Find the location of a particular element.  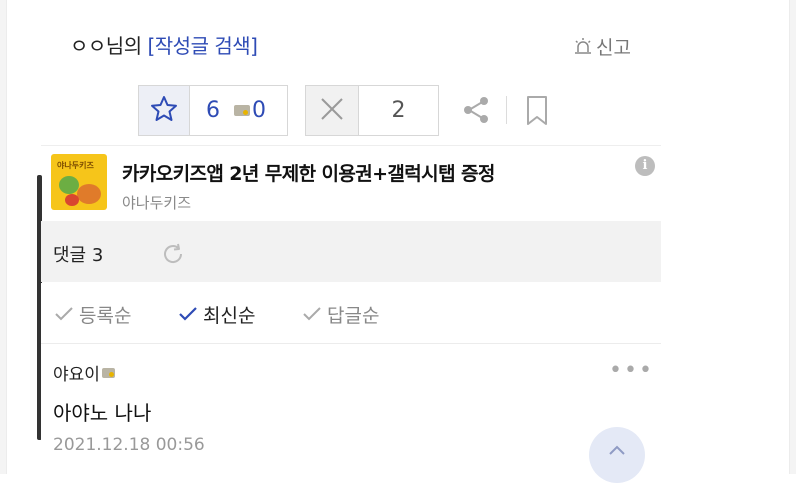

search-posts-link: [작성글 검색] is located at coordinates (202, 46).